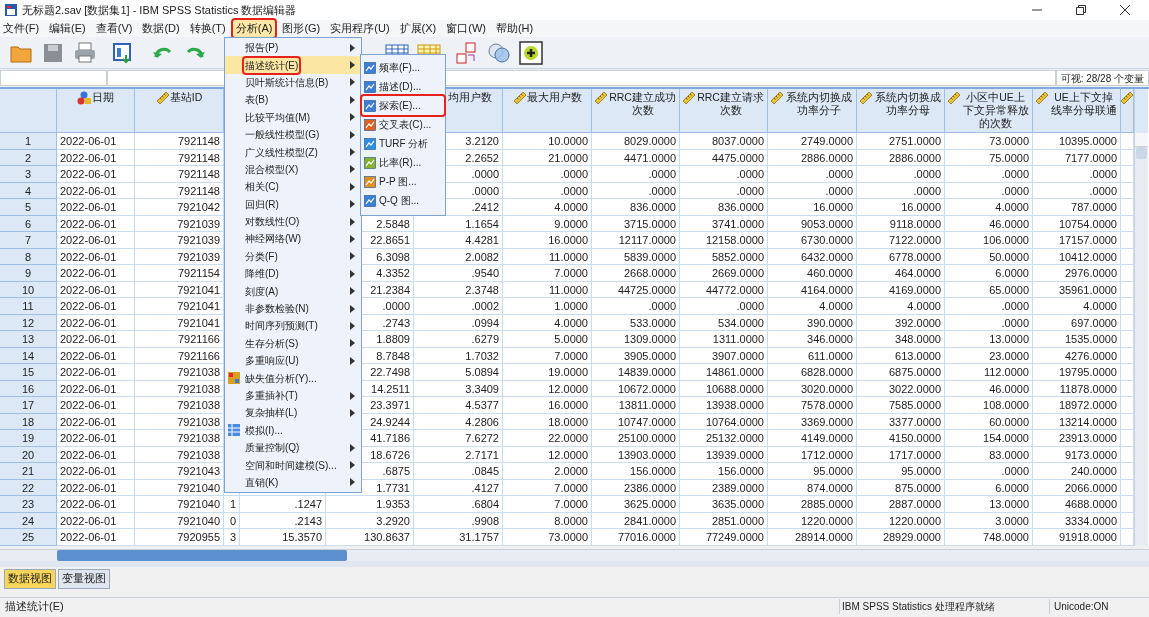 The image size is (1149, 617). I want to click on menu-option: 贝叶斯统计信息(B), so click(293, 82).